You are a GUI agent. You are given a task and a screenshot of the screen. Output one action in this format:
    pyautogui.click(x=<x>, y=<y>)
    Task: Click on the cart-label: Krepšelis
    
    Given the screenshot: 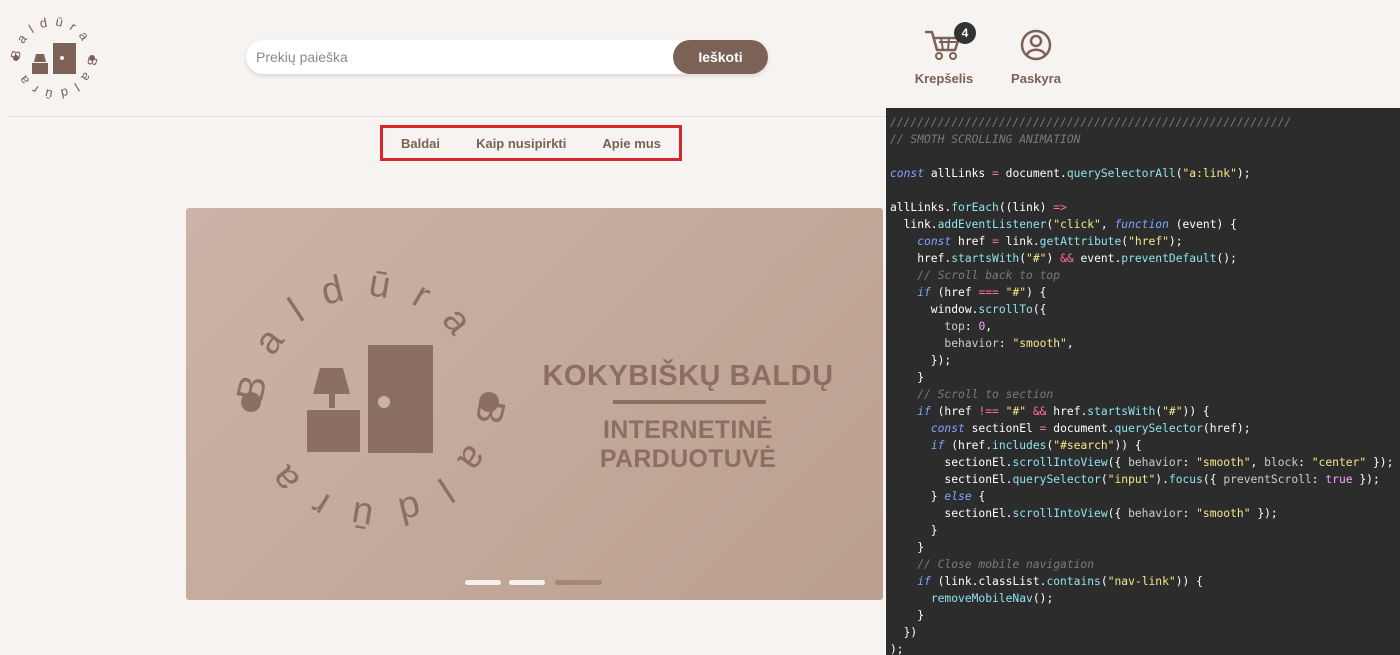 What is the action you would take?
    pyautogui.click(x=944, y=78)
    